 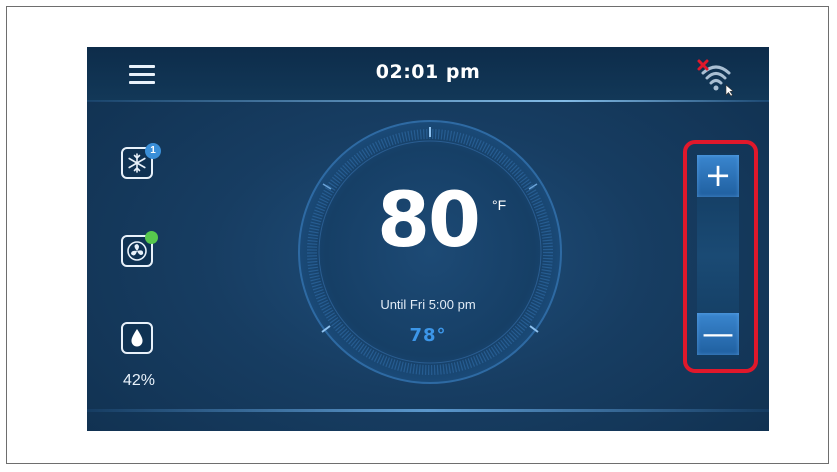 I want to click on mode-badge: 1, so click(x=153, y=151).